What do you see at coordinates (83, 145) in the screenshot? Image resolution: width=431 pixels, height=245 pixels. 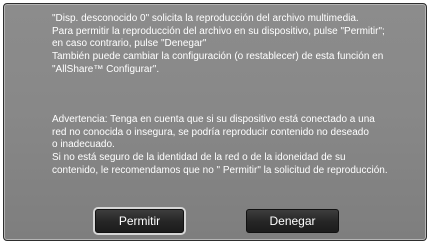 I see `warning-line: o inadecuado.` at bounding box center [83, 145].